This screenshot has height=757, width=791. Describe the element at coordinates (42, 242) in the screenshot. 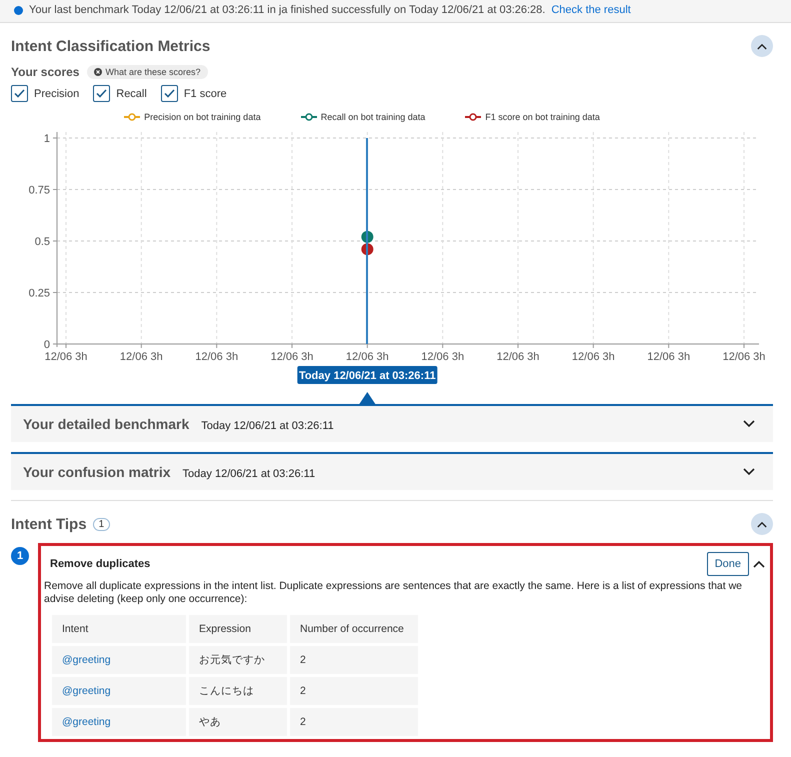

I see `y-tick-label: 0.5` at that location.